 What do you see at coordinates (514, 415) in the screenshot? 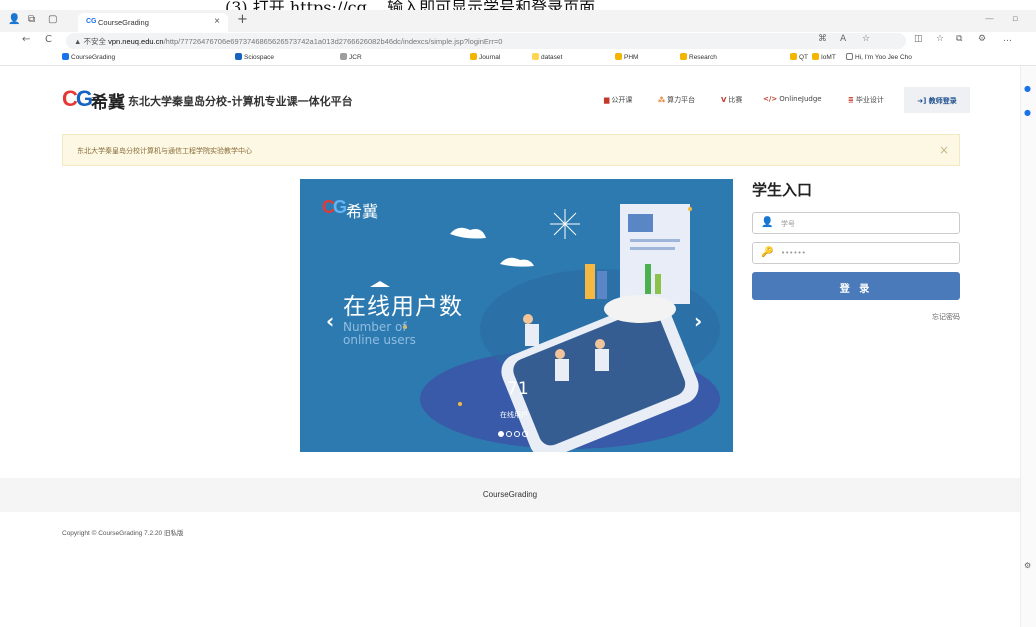
I see `online-user-label: 在线用户` at bounding box center [514, 415].